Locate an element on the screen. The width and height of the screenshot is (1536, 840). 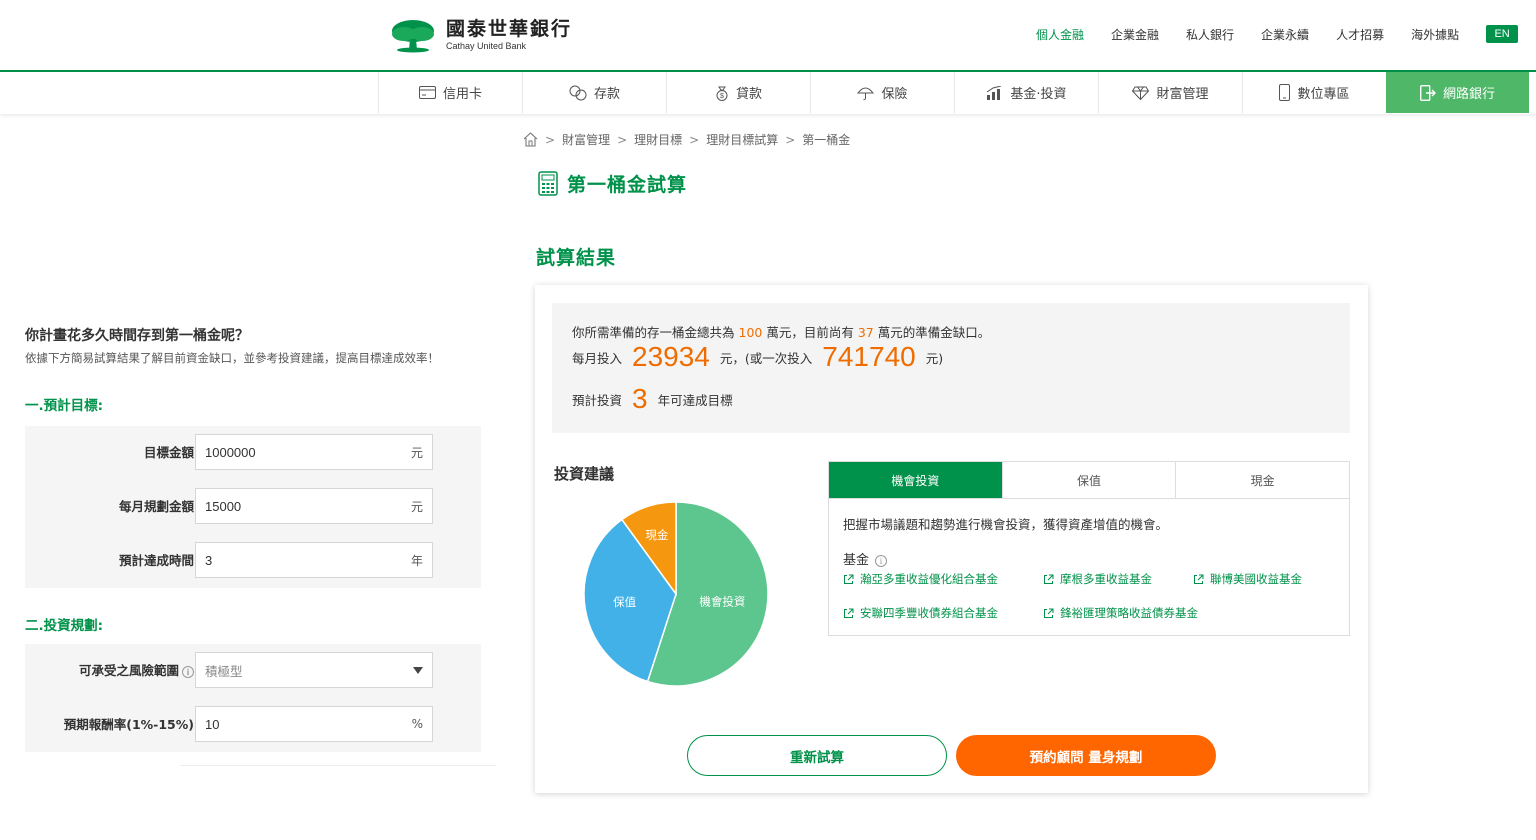
target-amount-row: 目標金額 1000000 元 is located at coordinates (253, 453).